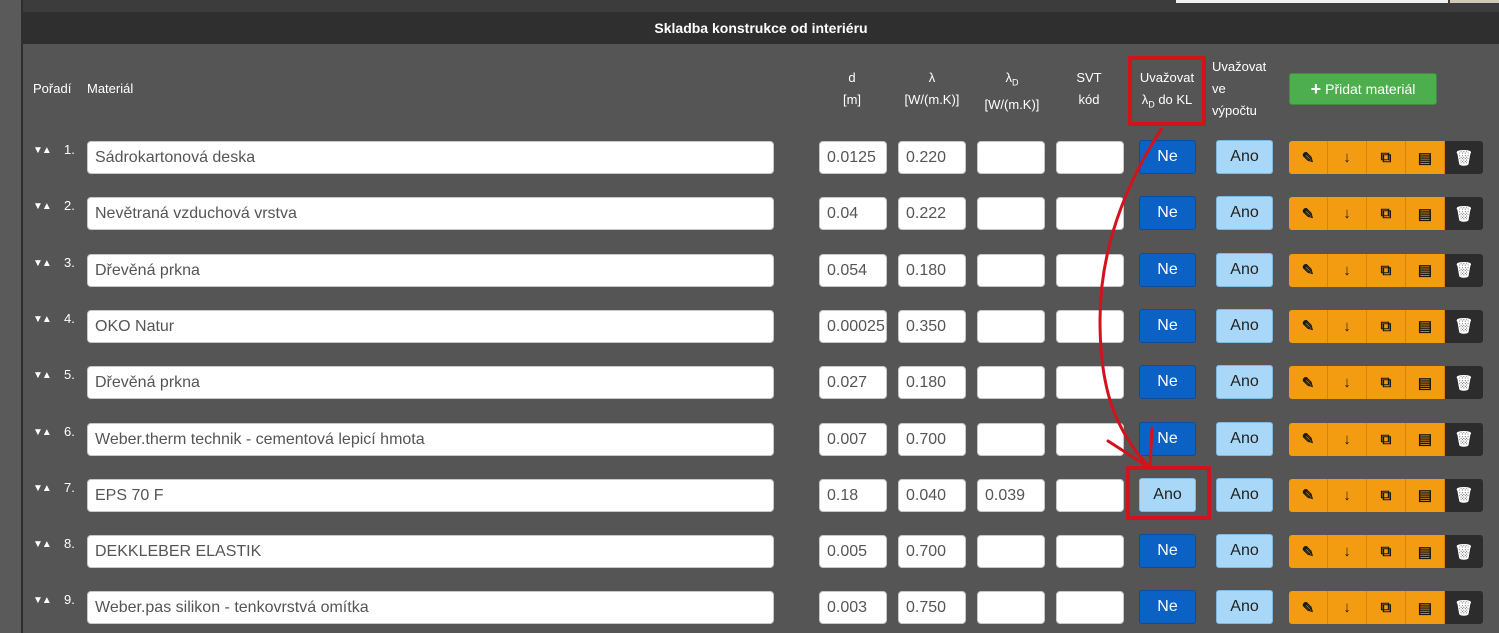 The width and height of the screenshot is (1499, 633). Describe the element at coordinates (1474, 1) in the screenshot. I see `top-search-button` at that location.